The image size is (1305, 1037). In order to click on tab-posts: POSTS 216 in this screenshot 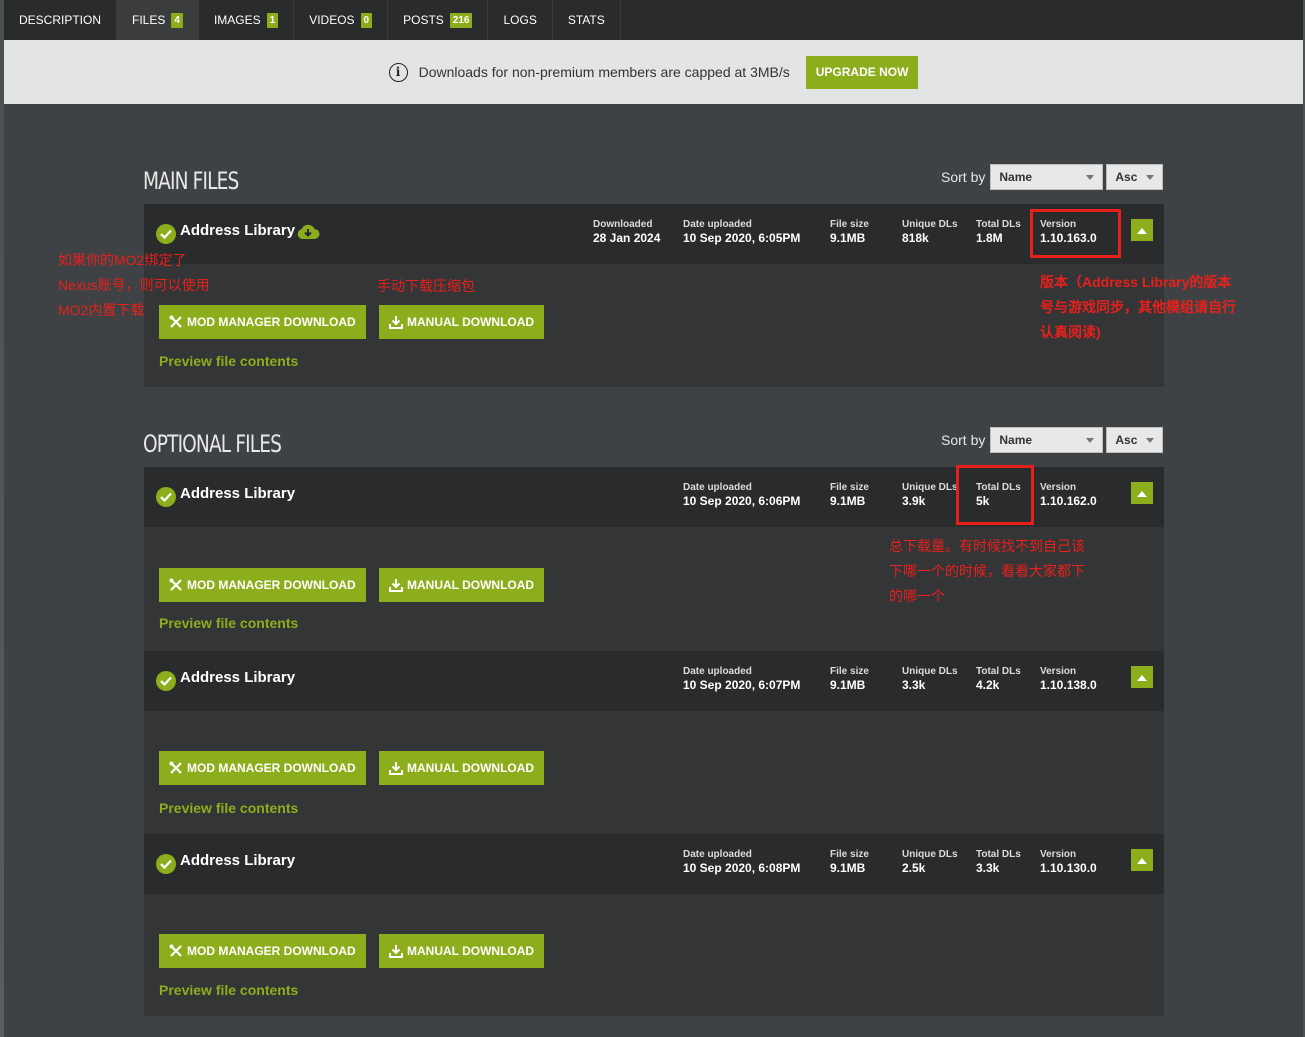, I will do `click(438, 20)`.